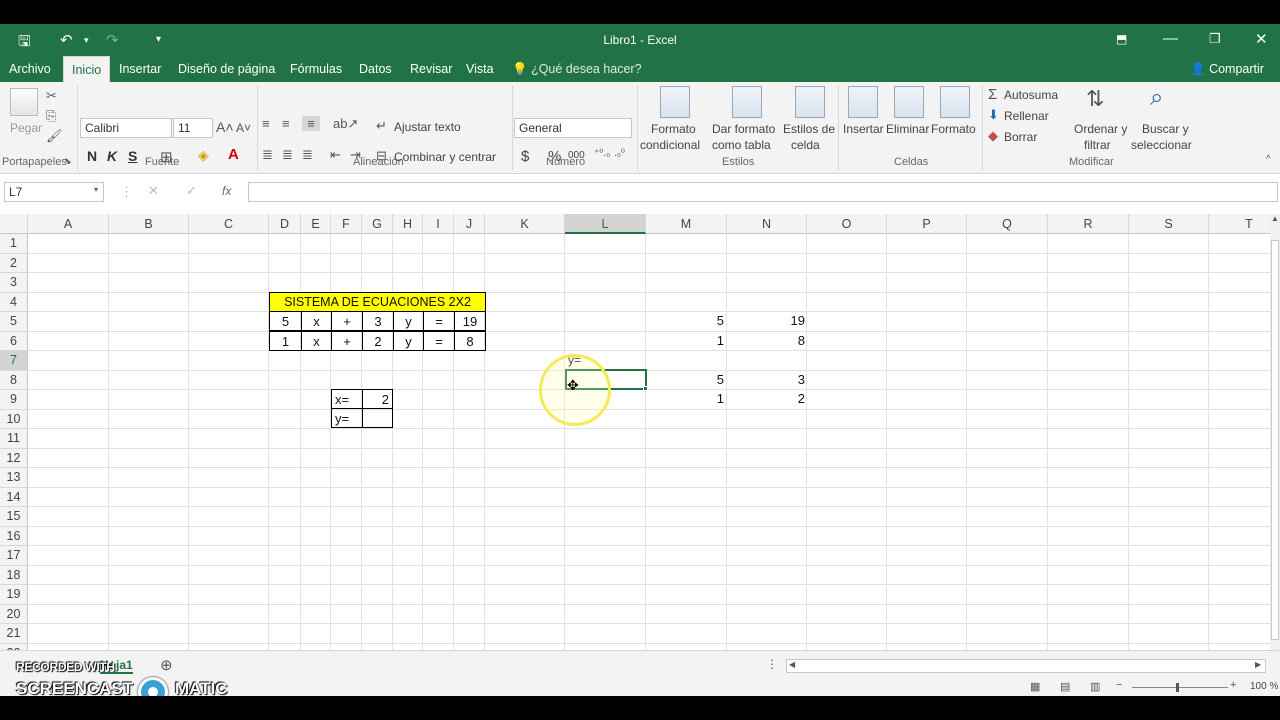  What do you see at coordinates (792, 664) in the screenshot?
I see `scroll-left-icon: ◀` at bounding box center [792, 664].